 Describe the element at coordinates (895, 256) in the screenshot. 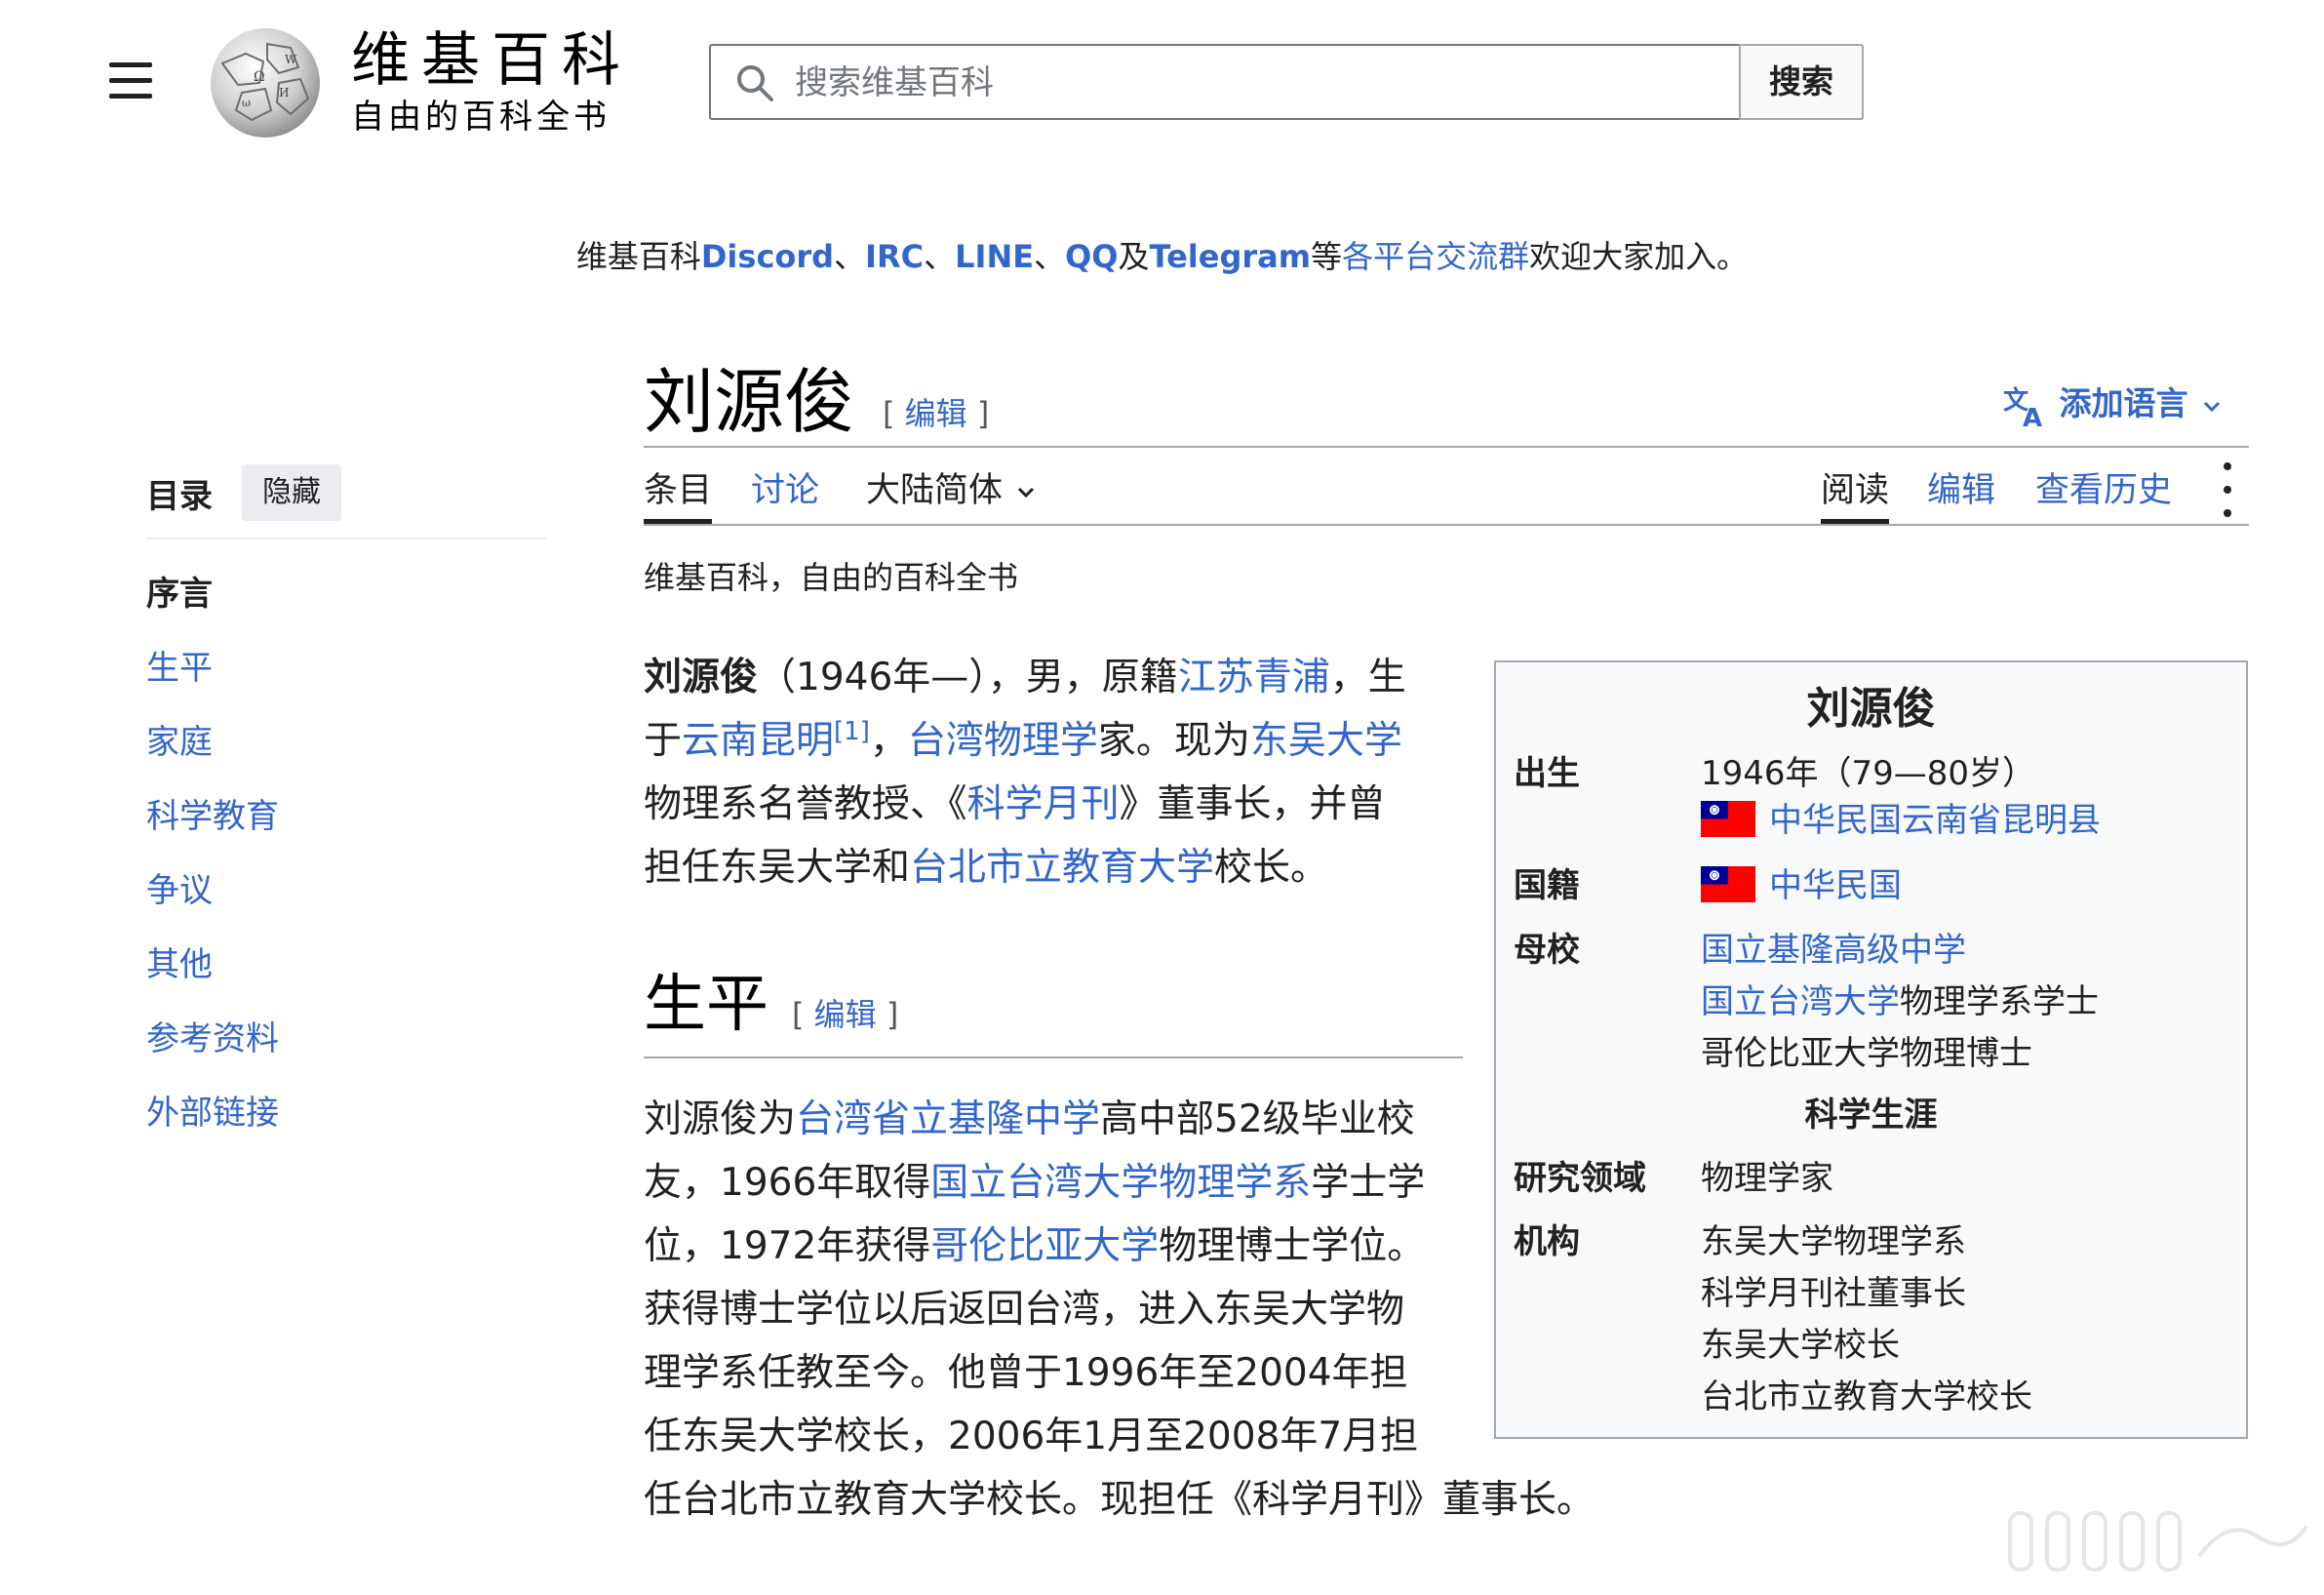

I see `irc-link: IRC` at that location.